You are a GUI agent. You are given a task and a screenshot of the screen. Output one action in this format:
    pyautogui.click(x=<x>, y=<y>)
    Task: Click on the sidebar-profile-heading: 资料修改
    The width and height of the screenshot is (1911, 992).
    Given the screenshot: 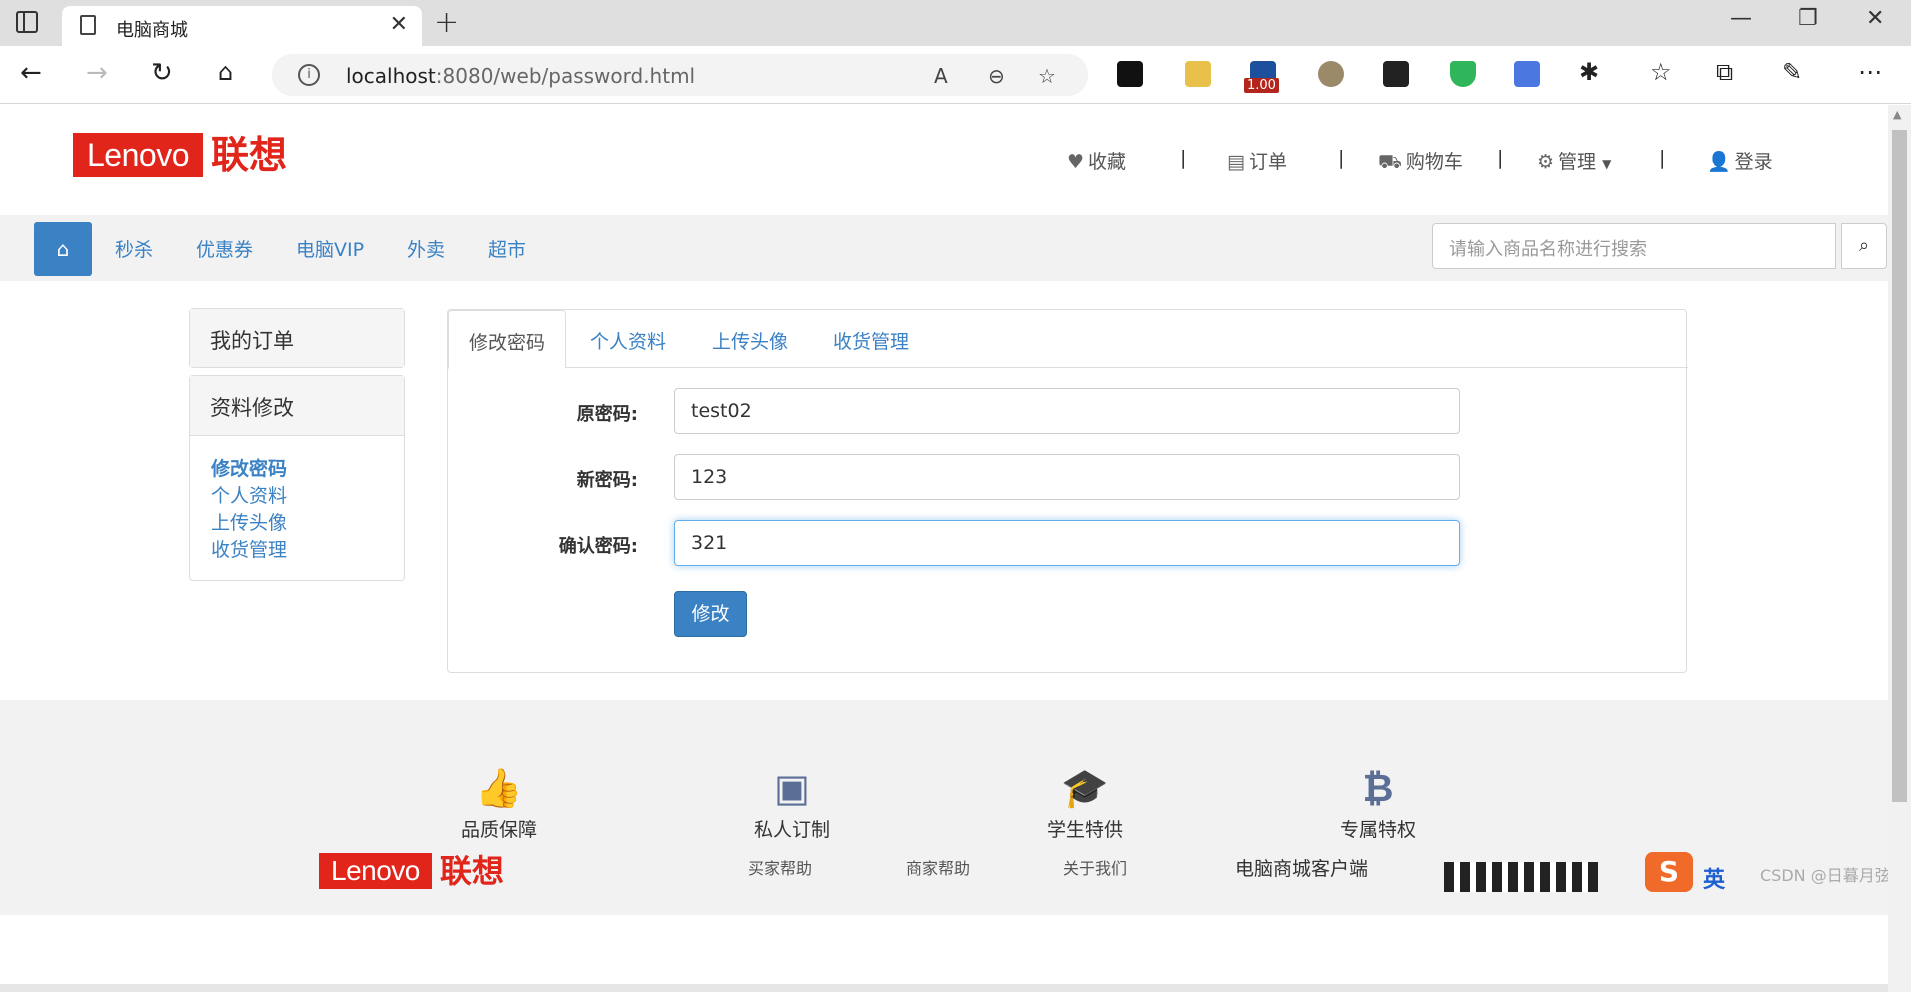 What is the action you would take?
    pyautogui.click(x=297, y=406)
    